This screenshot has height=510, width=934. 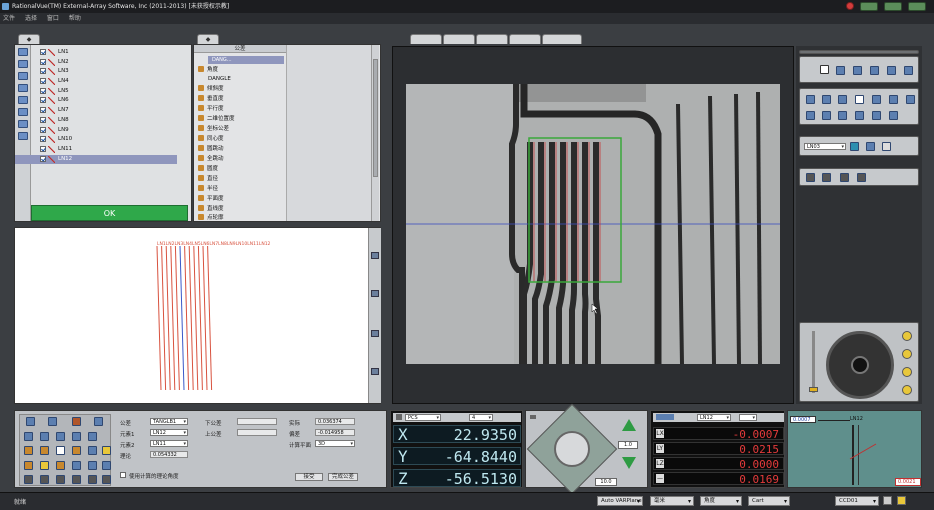 I want to click on list-item: LN10, so click(x=96, y=140).